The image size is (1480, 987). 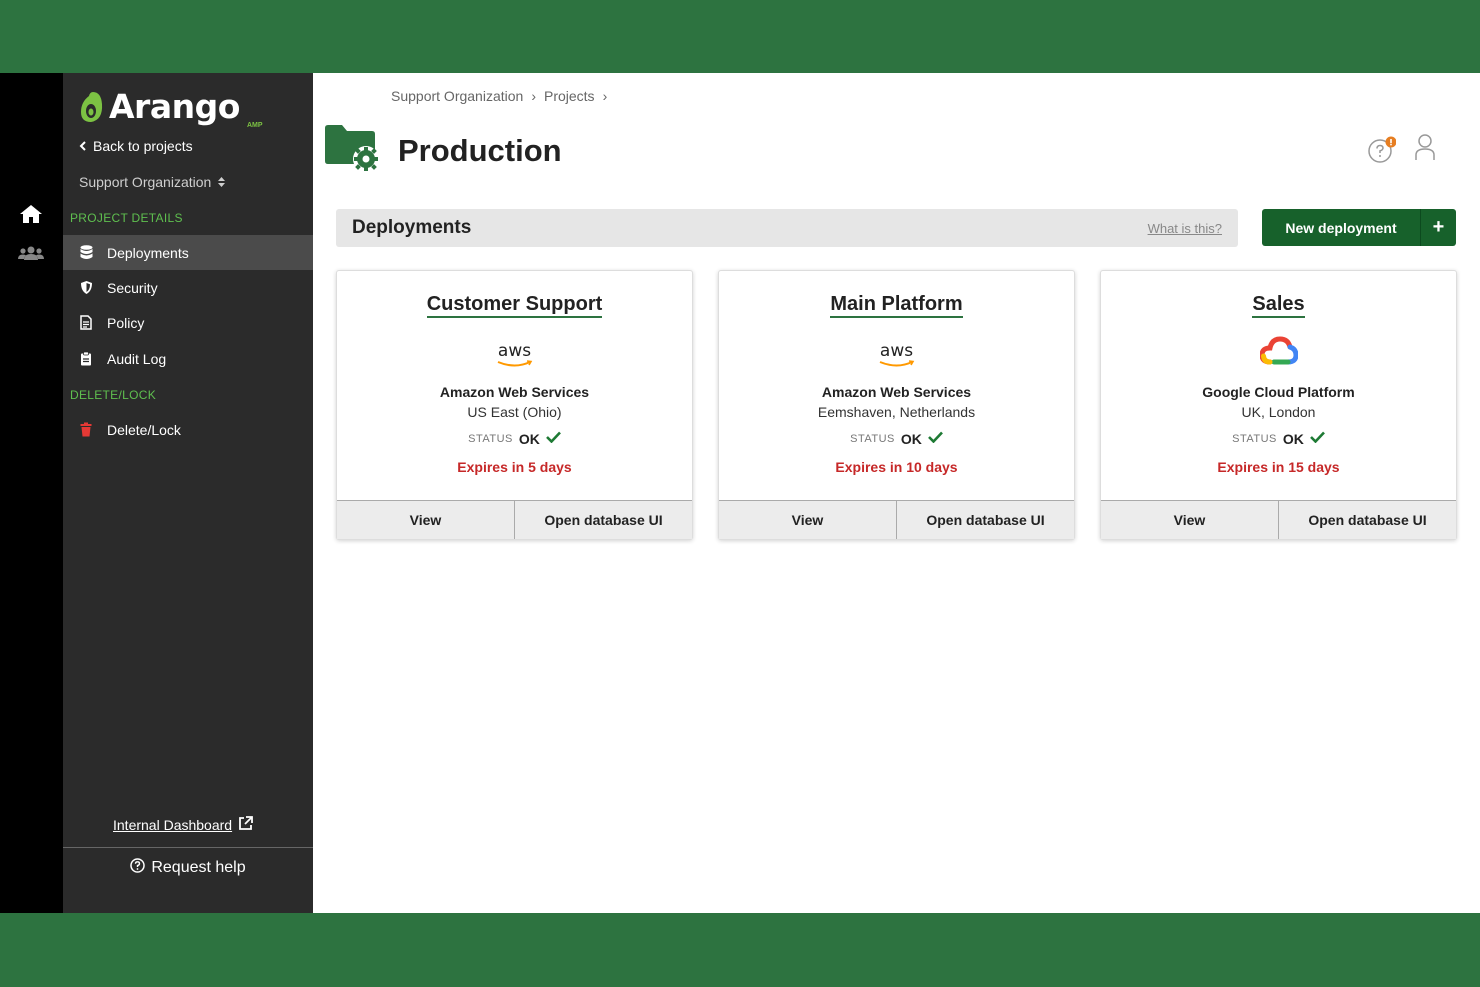 I want to click on sidebar-item-label: Delete/Lock, so click(x=144, y=429).